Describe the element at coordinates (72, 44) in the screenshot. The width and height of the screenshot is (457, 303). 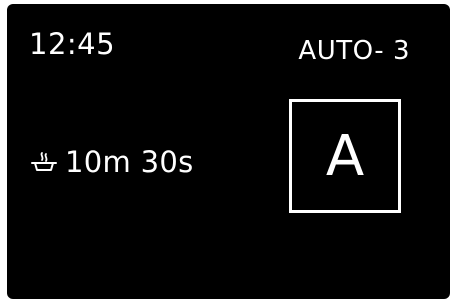
I see `clock-time: 12:45` at that location.